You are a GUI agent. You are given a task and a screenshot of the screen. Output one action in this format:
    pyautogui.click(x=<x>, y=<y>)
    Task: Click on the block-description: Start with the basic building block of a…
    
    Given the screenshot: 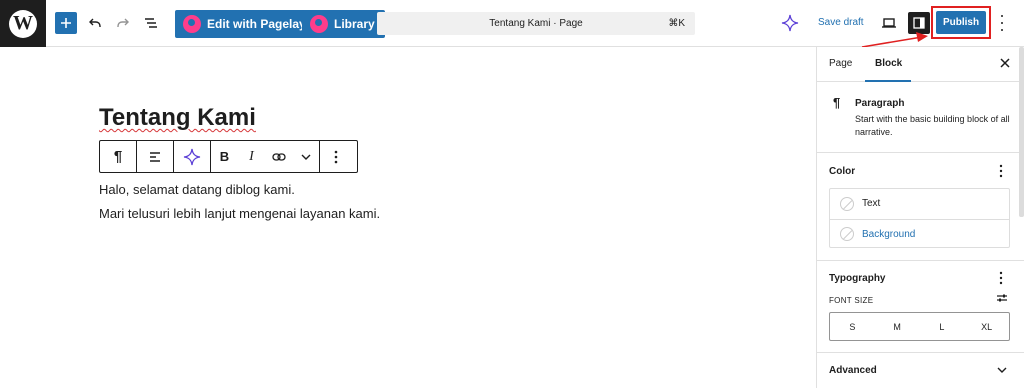 What is the action you would take?
    pyautogui.click(x=932, y=125)
    